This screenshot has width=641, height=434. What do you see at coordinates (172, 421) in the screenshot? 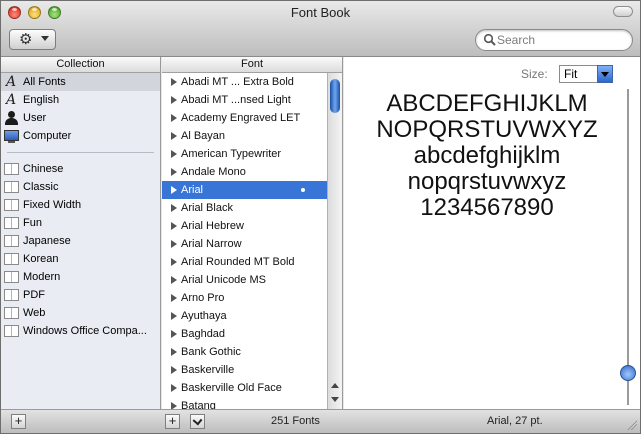
I see `add-font-button: +` at bounding box center [172, 421].